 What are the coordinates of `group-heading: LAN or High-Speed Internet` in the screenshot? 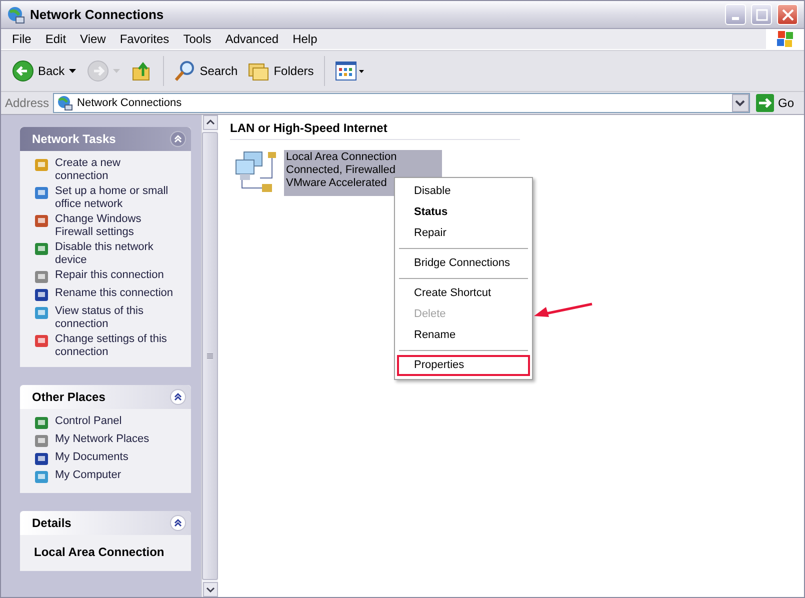 It's located at (375, 129).